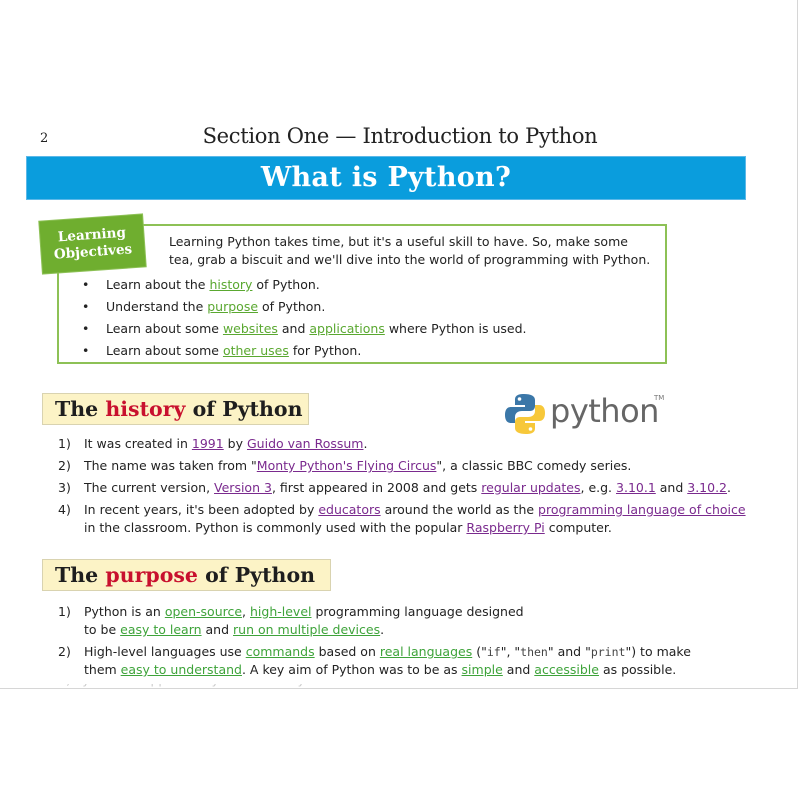 Image resolution: width=800 pixels, height=800 pixels. I want to click on text: programming language designed, so click(417, 611).